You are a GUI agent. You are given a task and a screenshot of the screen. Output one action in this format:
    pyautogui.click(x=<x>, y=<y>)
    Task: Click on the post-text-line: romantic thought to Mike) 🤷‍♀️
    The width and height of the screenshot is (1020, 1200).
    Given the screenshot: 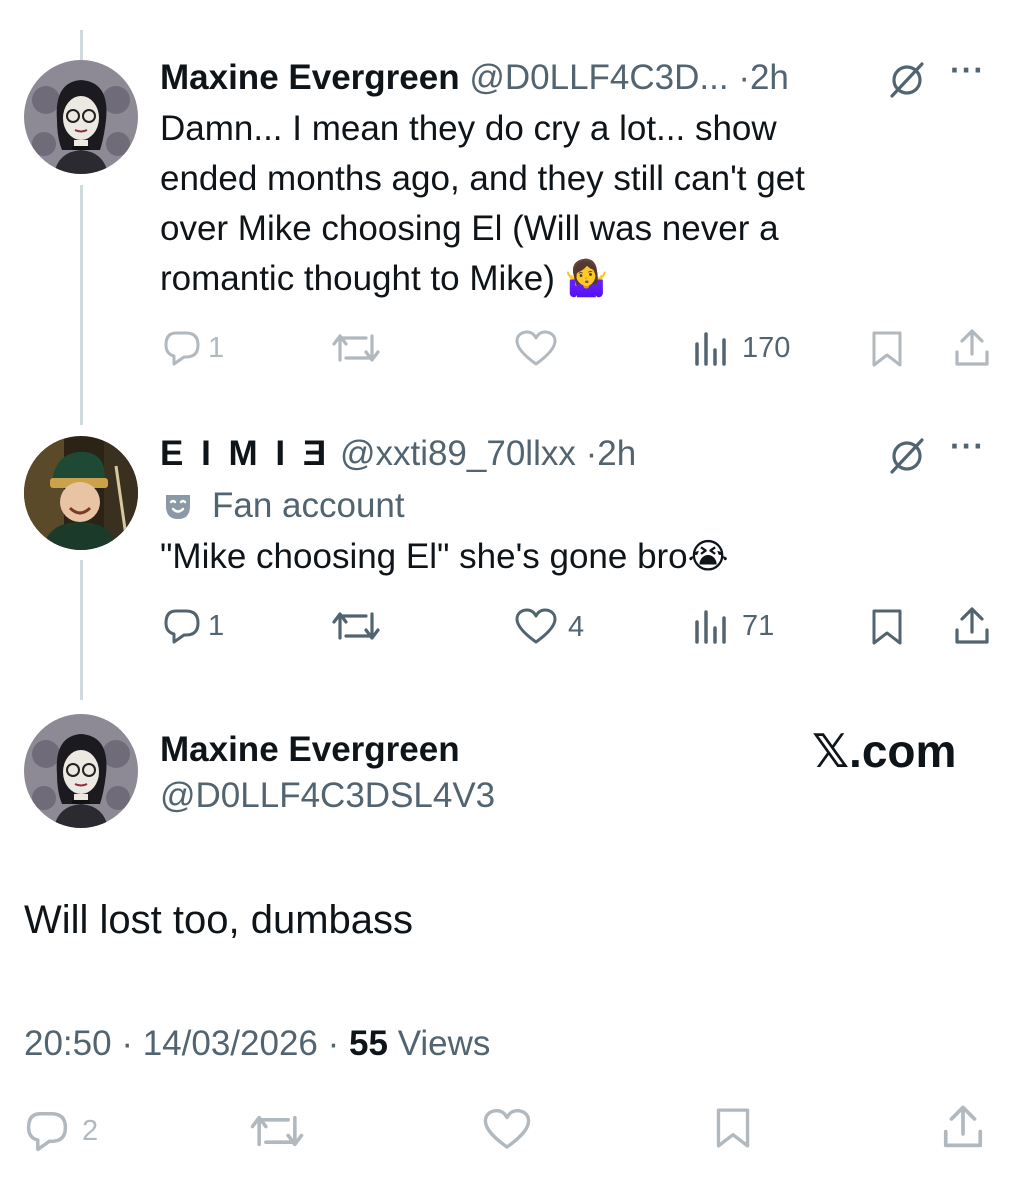 What is the action you would take?
    pyautogui.click(x=384, y=278)
    